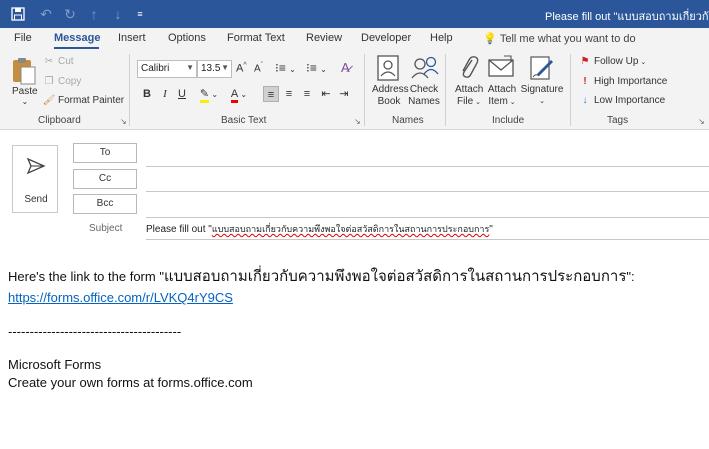 The image size is (709, 449). I want to click on arrow-up-icon: ↑, so click(94, 14).